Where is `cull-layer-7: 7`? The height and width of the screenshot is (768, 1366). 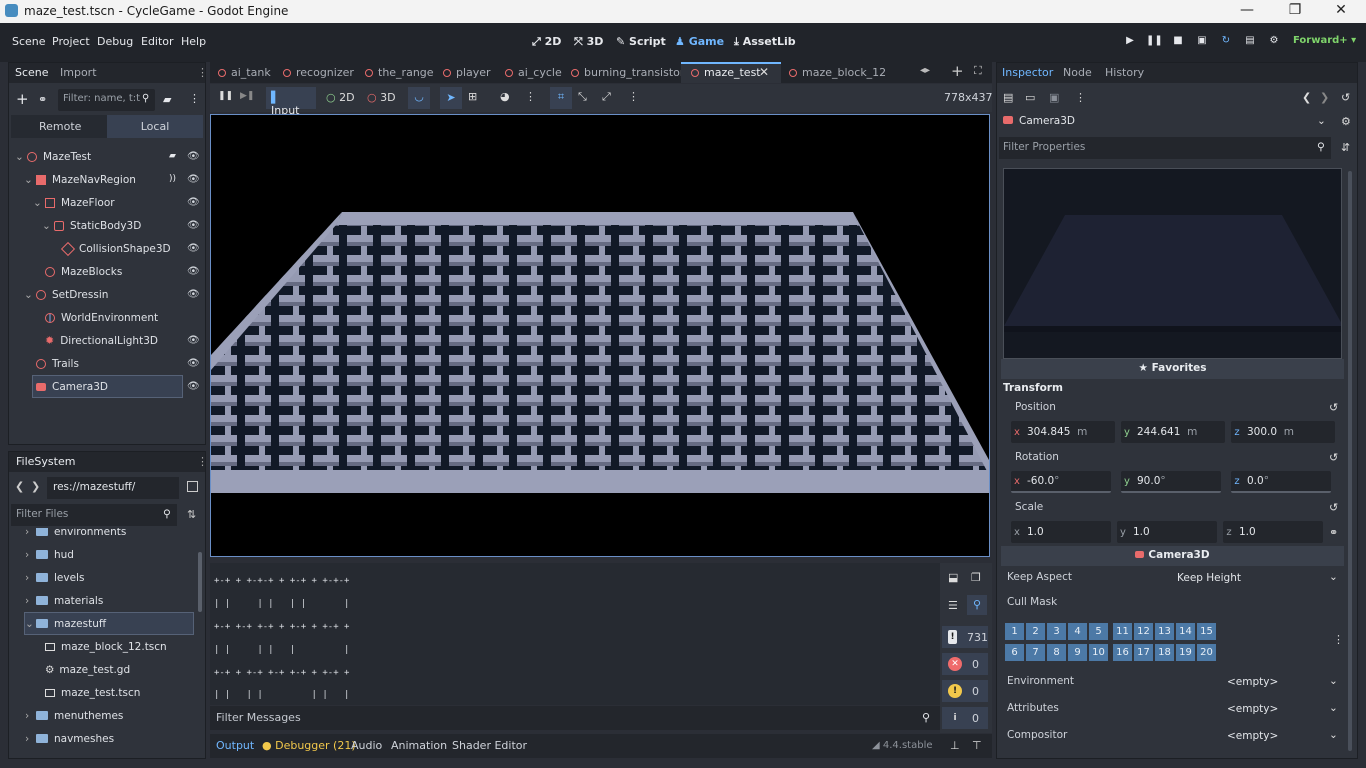
cull-layer-7: 7 is located at coordinates (1035, 652).